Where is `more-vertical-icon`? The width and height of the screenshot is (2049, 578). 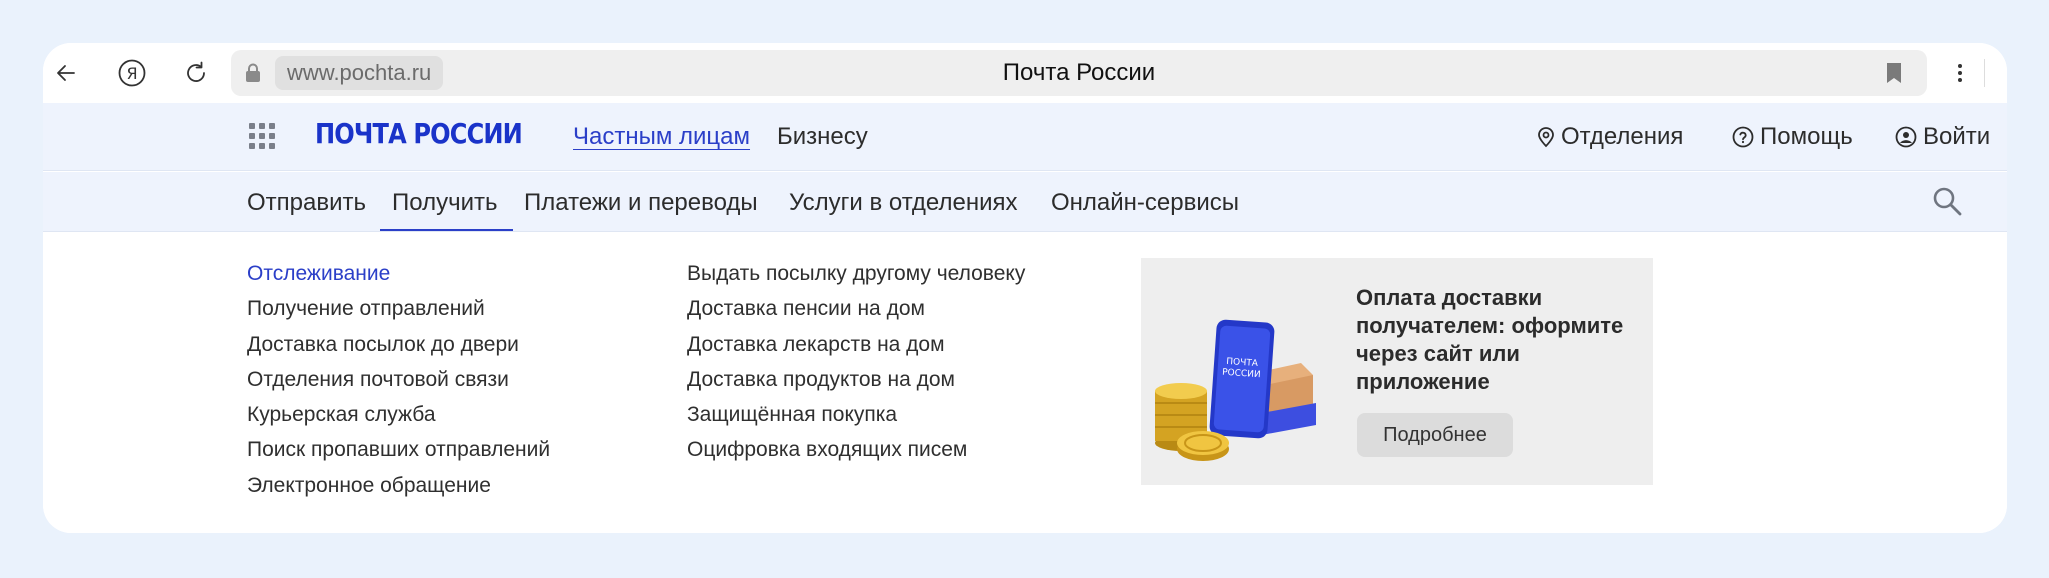 more-vertical-icon is located at coordinates (1960, 73).